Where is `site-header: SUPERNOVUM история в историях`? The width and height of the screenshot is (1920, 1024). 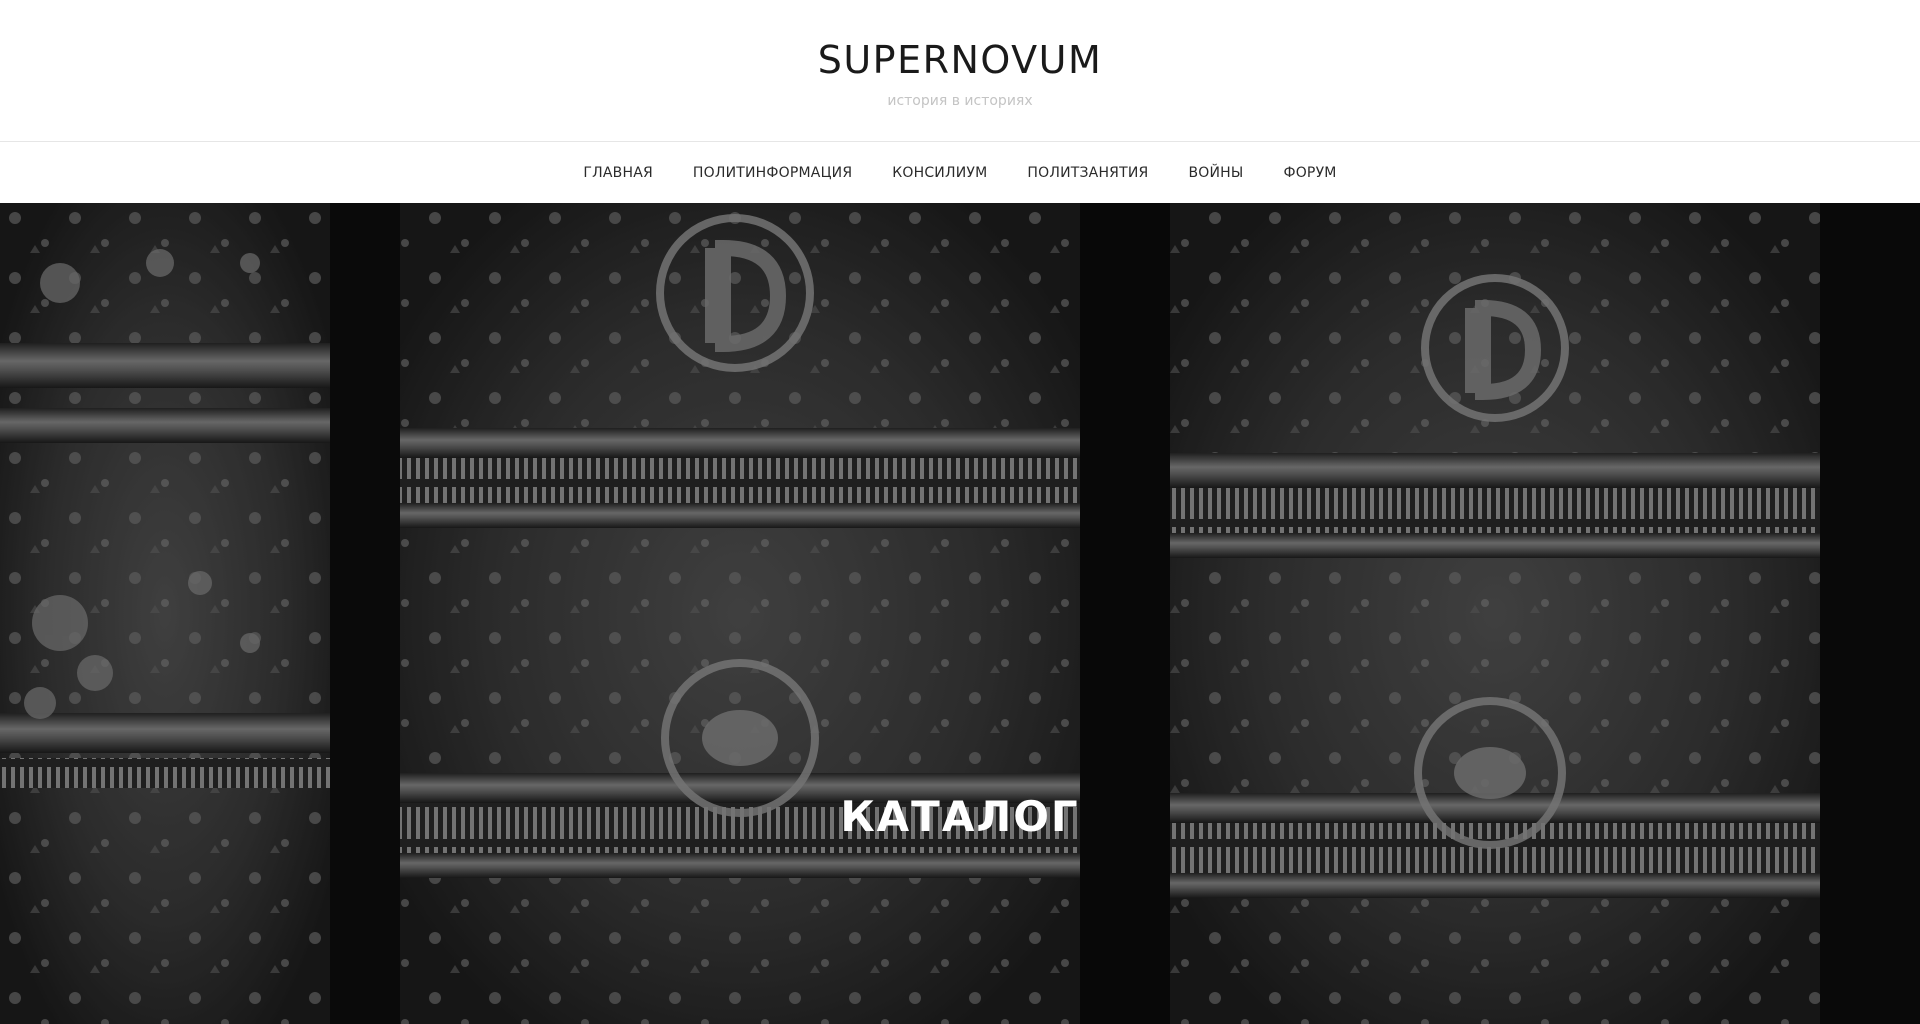
site-header: SUPERNOVUM история в историях is located at coordinates (960, 70).